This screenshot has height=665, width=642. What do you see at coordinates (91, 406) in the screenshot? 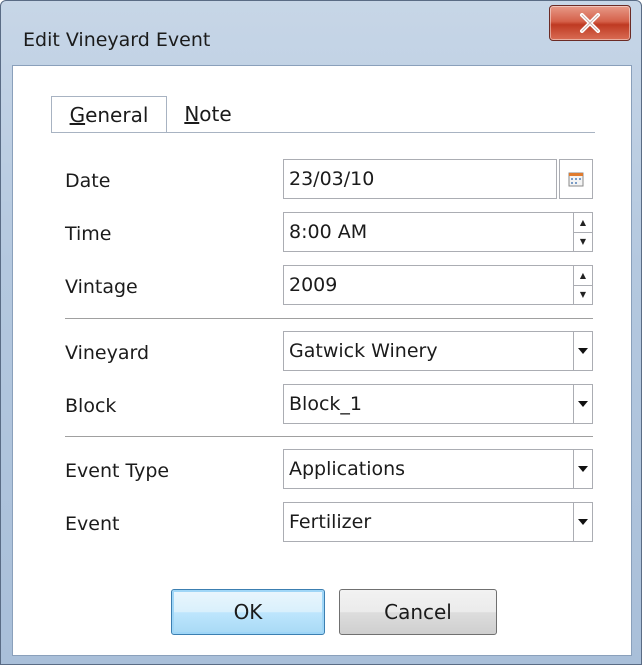
I see `block-label: Block` at bounding box center [91, 406].